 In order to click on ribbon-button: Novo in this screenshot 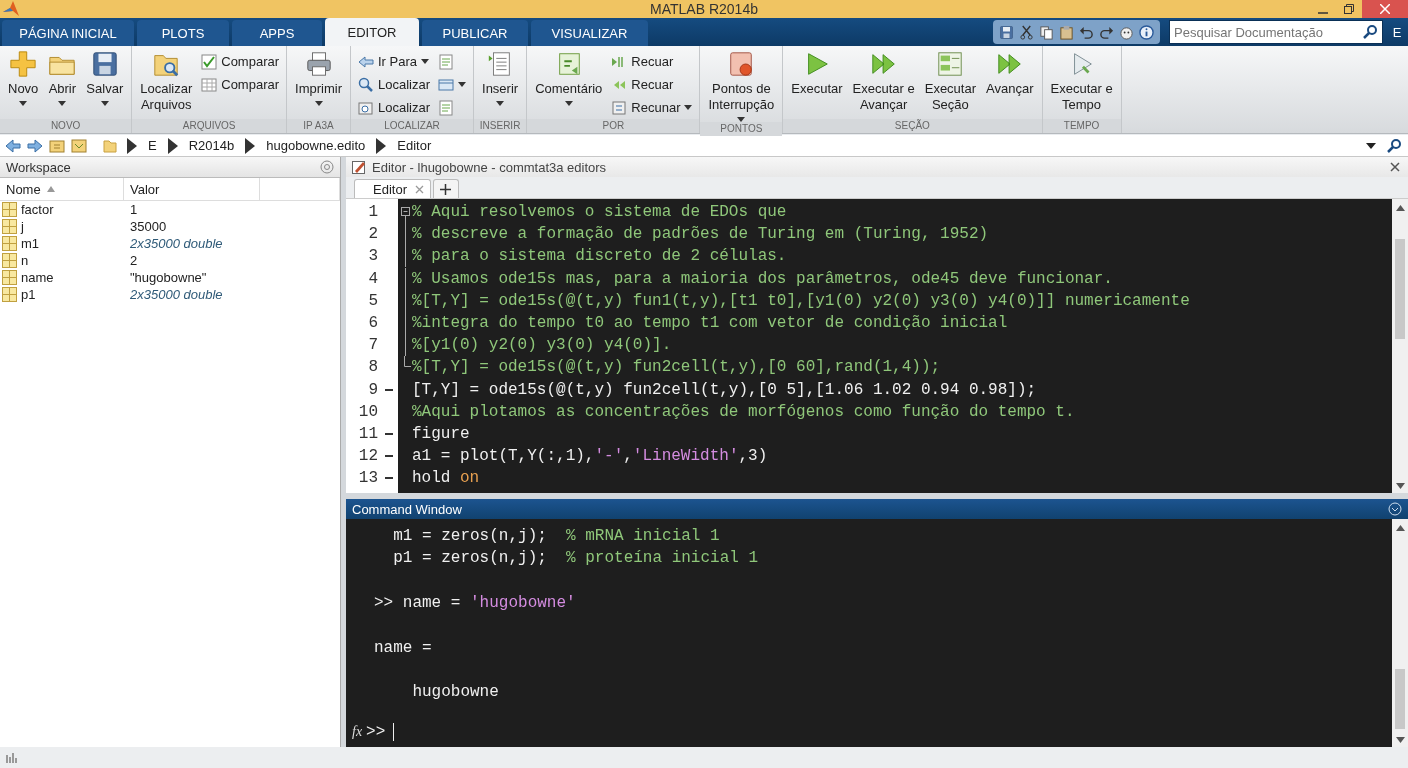, I will do `click(23, 84)`.